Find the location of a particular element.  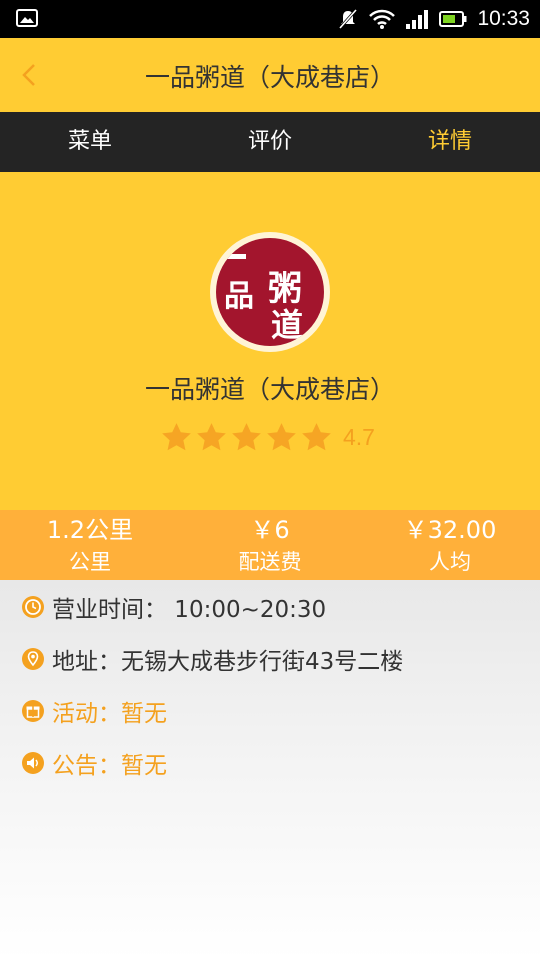

stat-value: ￥32.00 is located at coordinates (450, 530).